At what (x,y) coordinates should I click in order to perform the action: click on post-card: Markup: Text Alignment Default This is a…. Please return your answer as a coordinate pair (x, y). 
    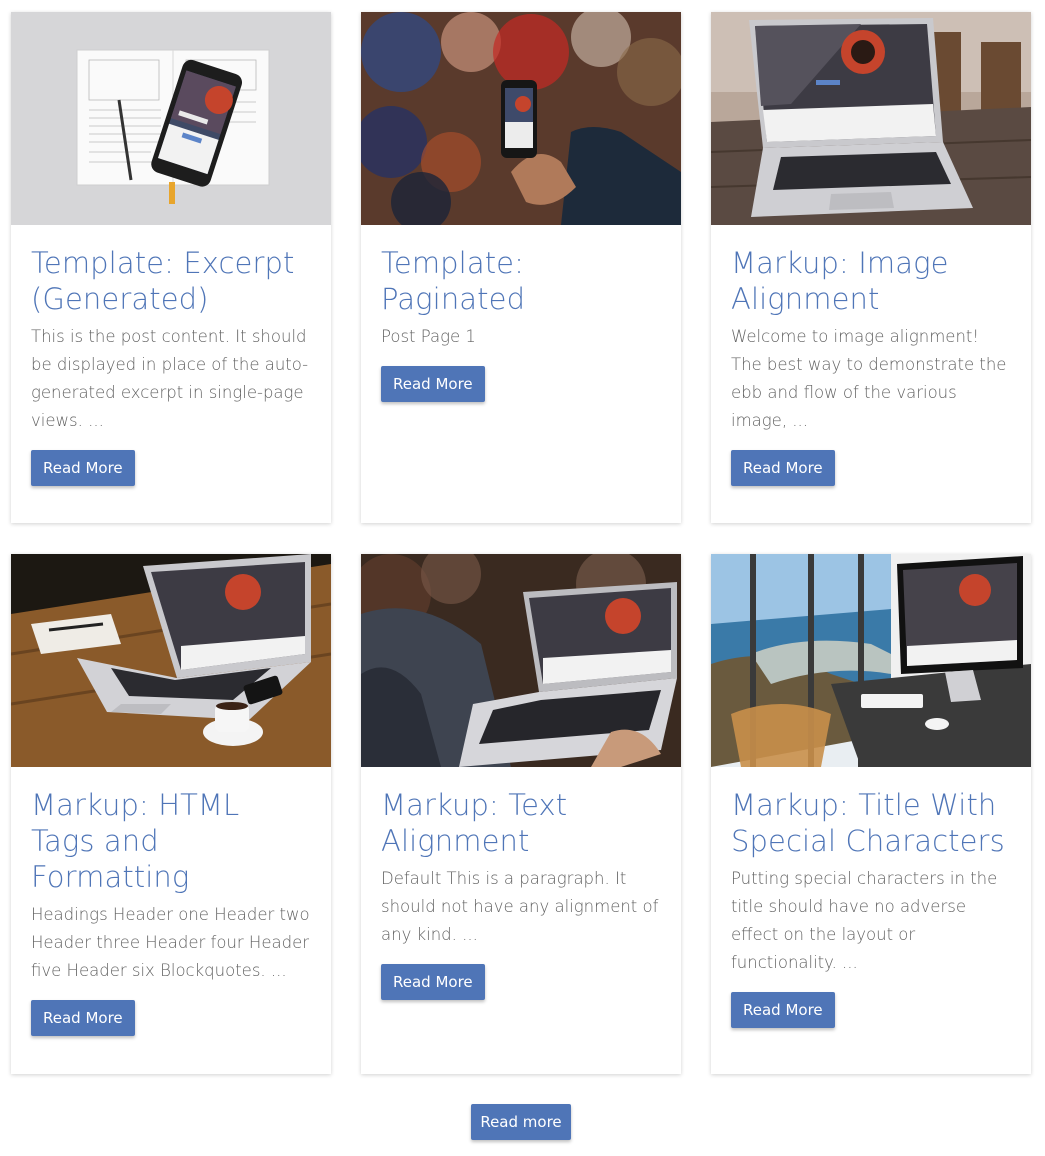
    Looking at the image, I should click on (521, 814).